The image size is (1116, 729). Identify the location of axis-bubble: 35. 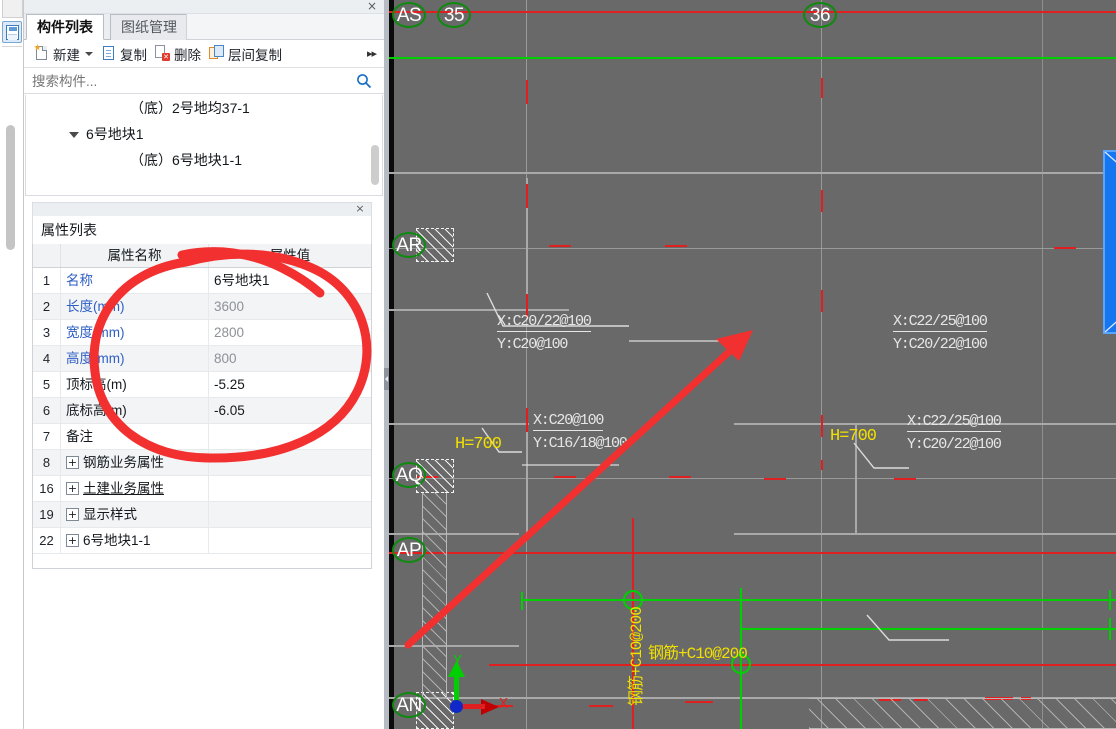
(454, 15).